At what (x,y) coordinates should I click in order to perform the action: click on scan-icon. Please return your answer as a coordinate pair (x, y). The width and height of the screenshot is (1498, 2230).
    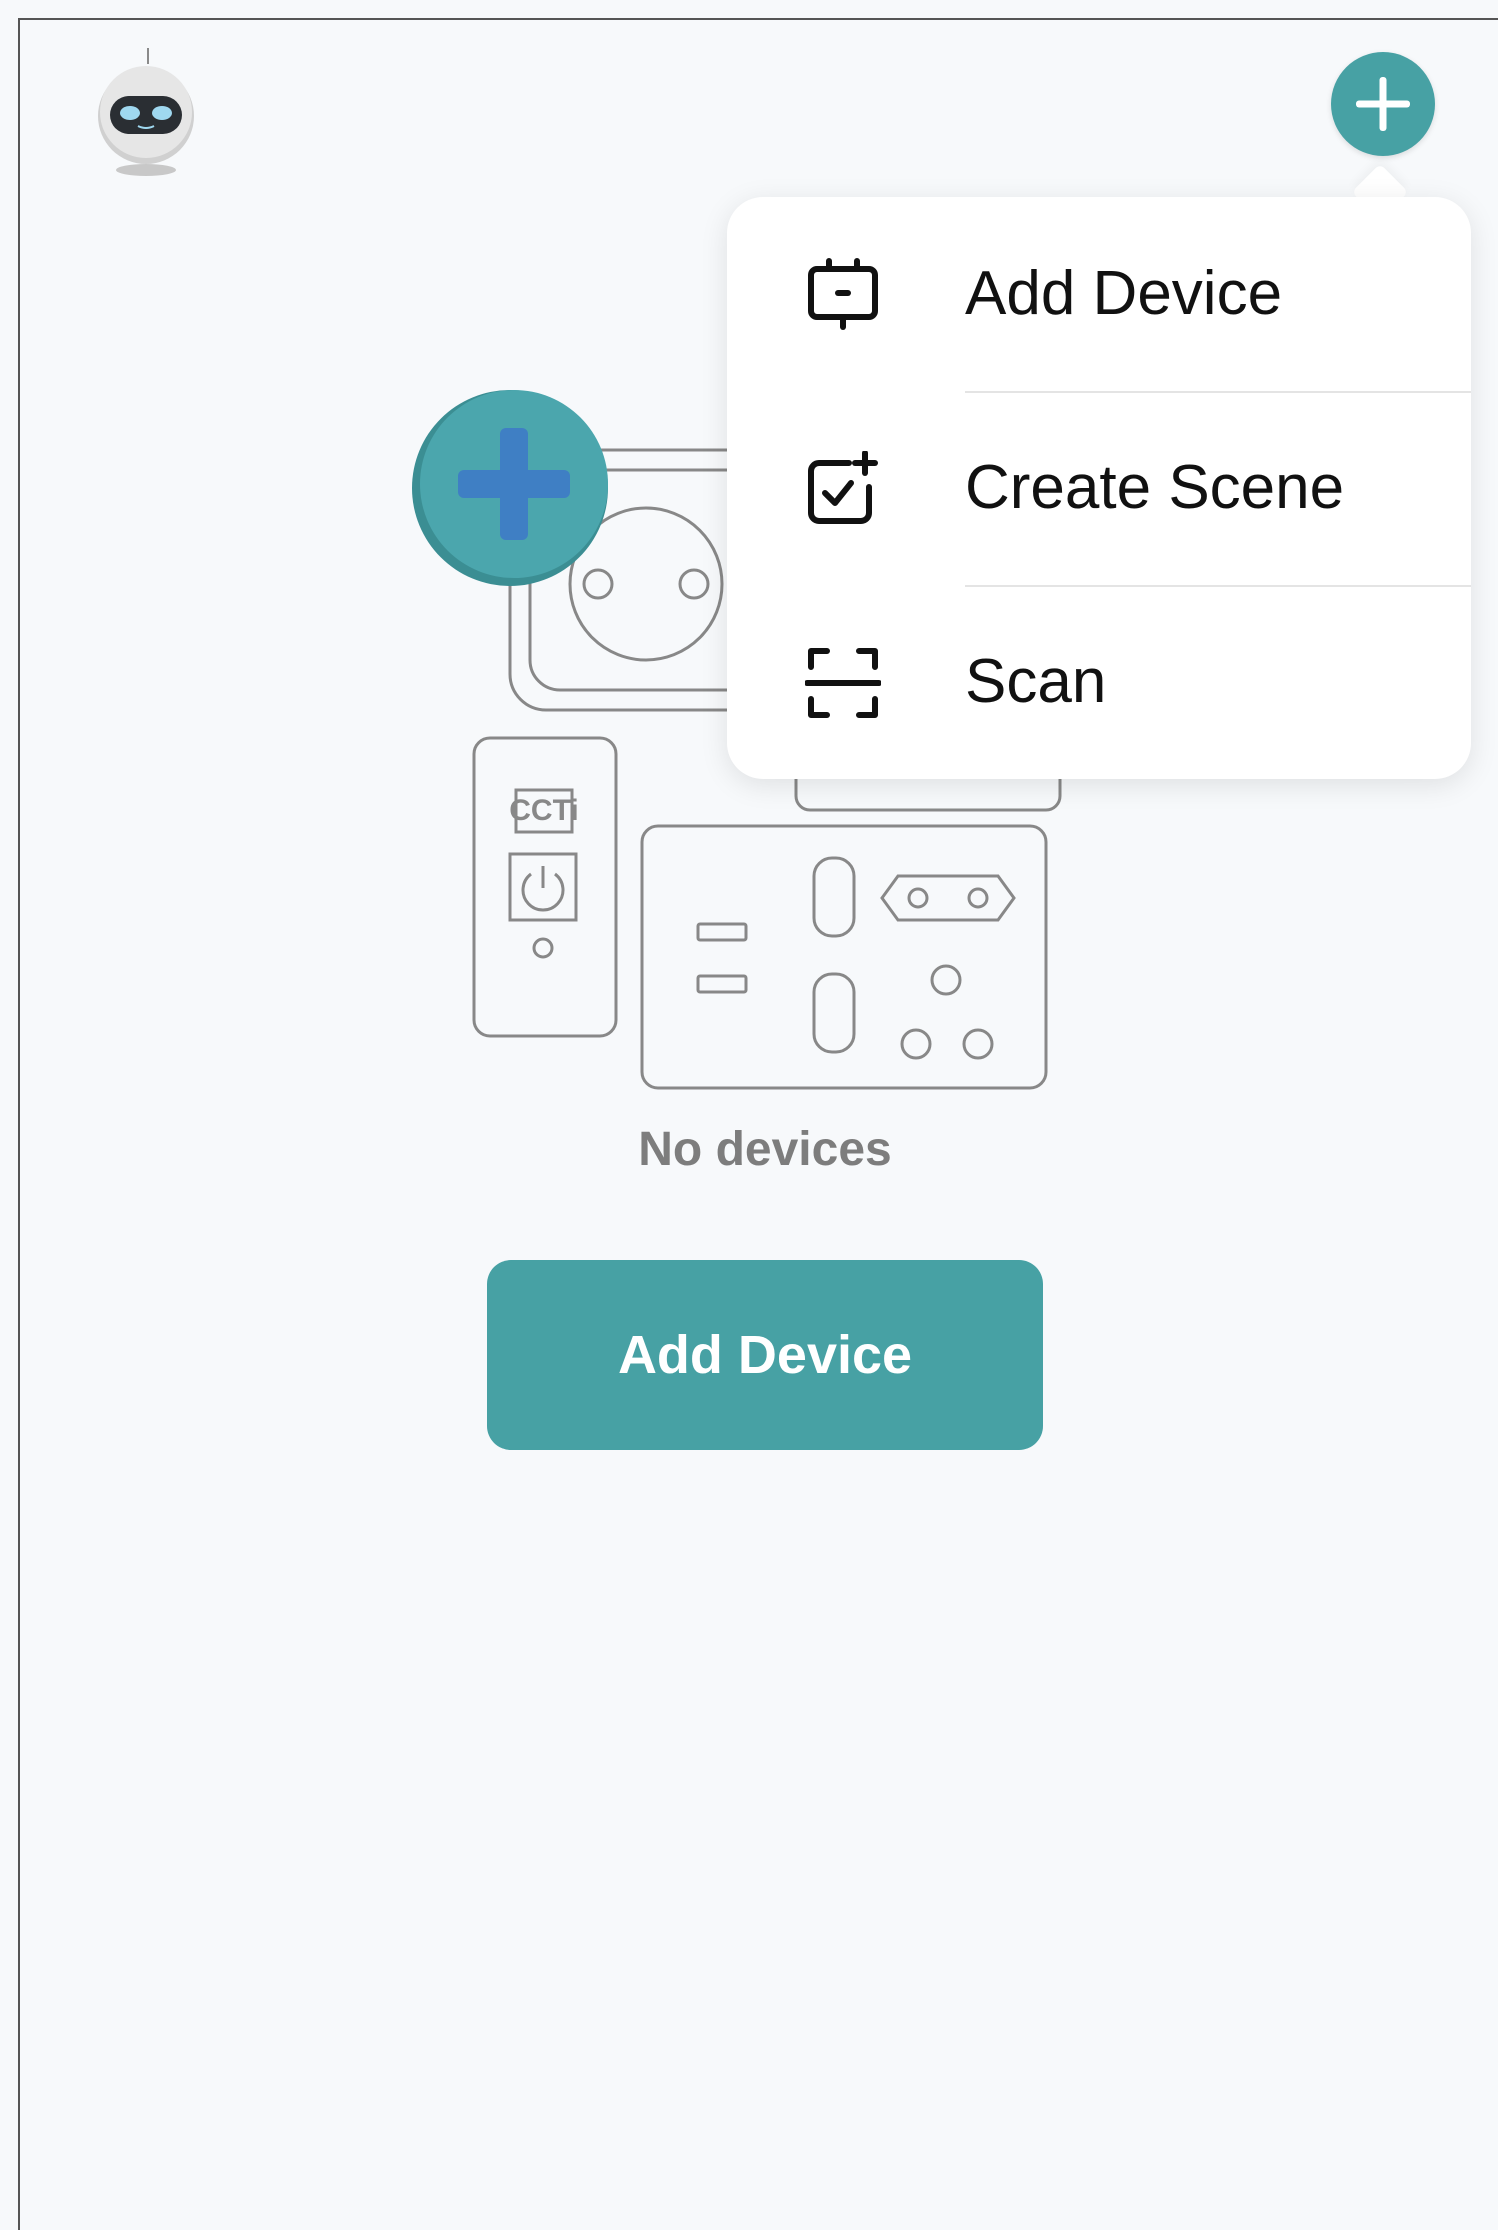
    Looking at the image, I should click on (843, 683).